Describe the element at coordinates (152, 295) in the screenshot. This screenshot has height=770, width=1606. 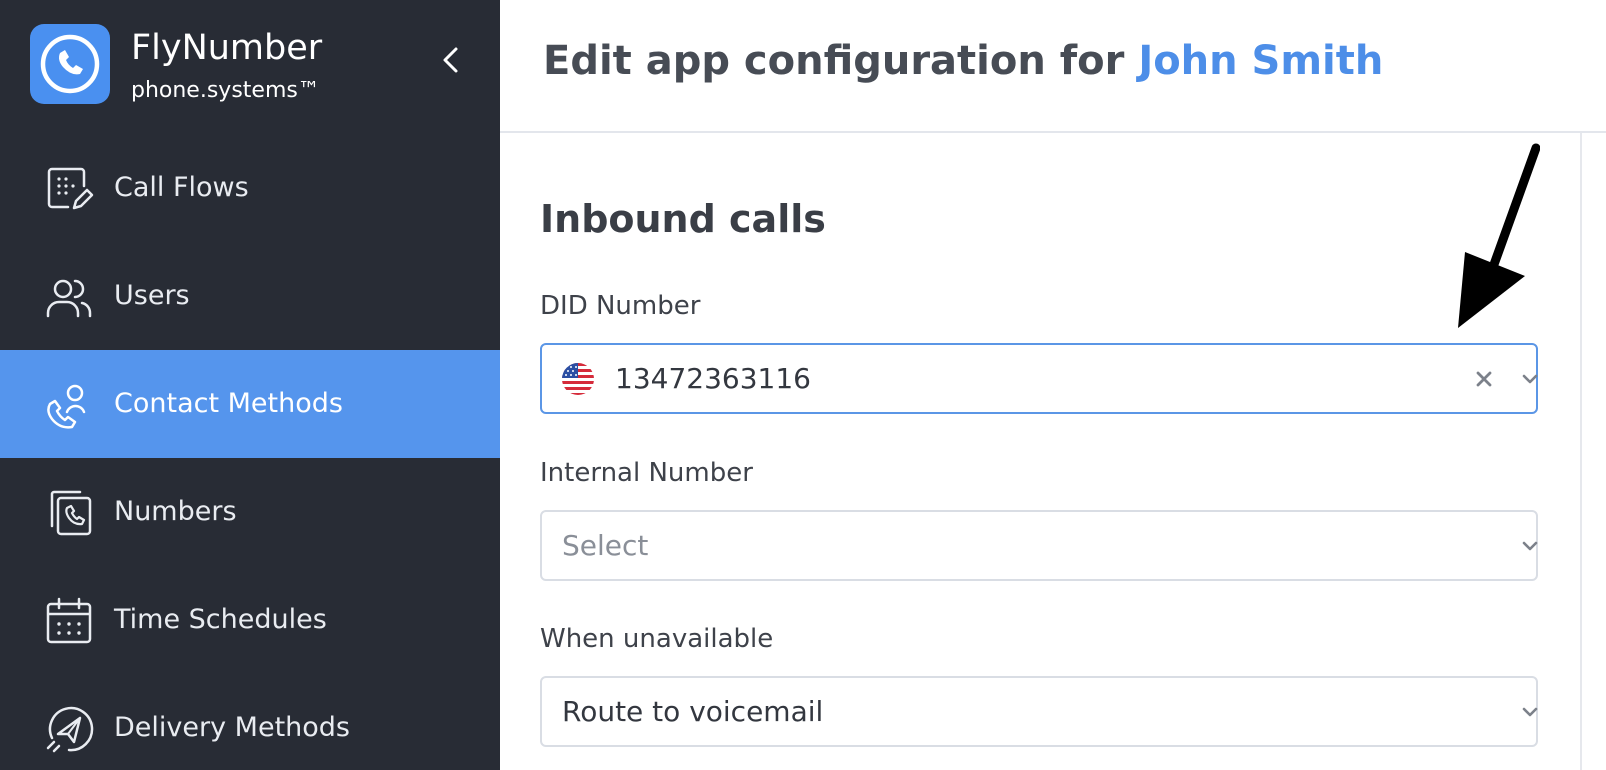
I see `sidebar-item-label: Users` at that location.